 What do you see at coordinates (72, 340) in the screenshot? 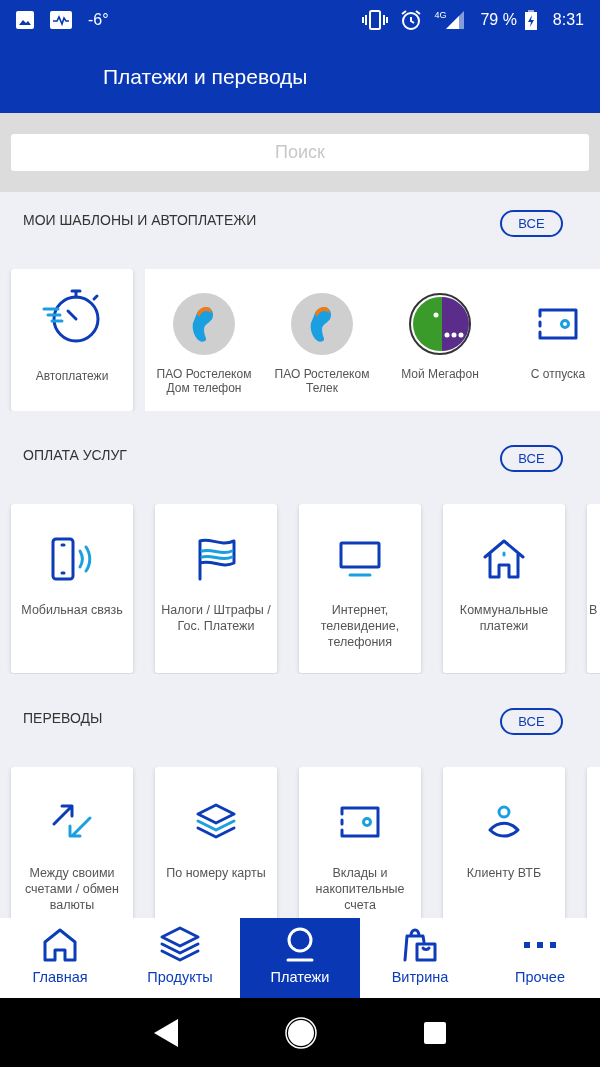
I see `autopay-card: Автоплатежи` at bounding box center [72, 340].